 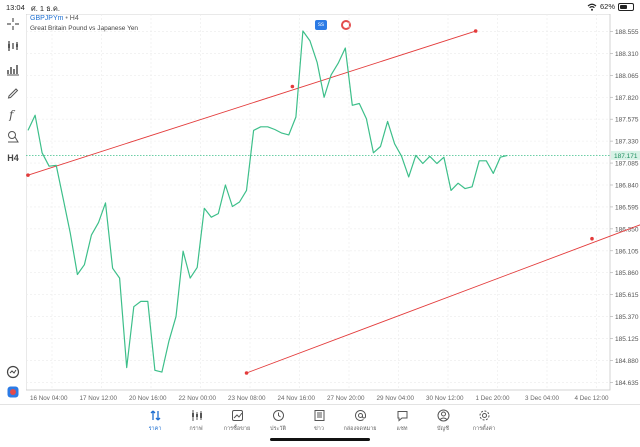 What do you see at coordinates (626, 156) in the screenshot?
I see `current-price-label: 187.171` at bounding box center [626, 156].